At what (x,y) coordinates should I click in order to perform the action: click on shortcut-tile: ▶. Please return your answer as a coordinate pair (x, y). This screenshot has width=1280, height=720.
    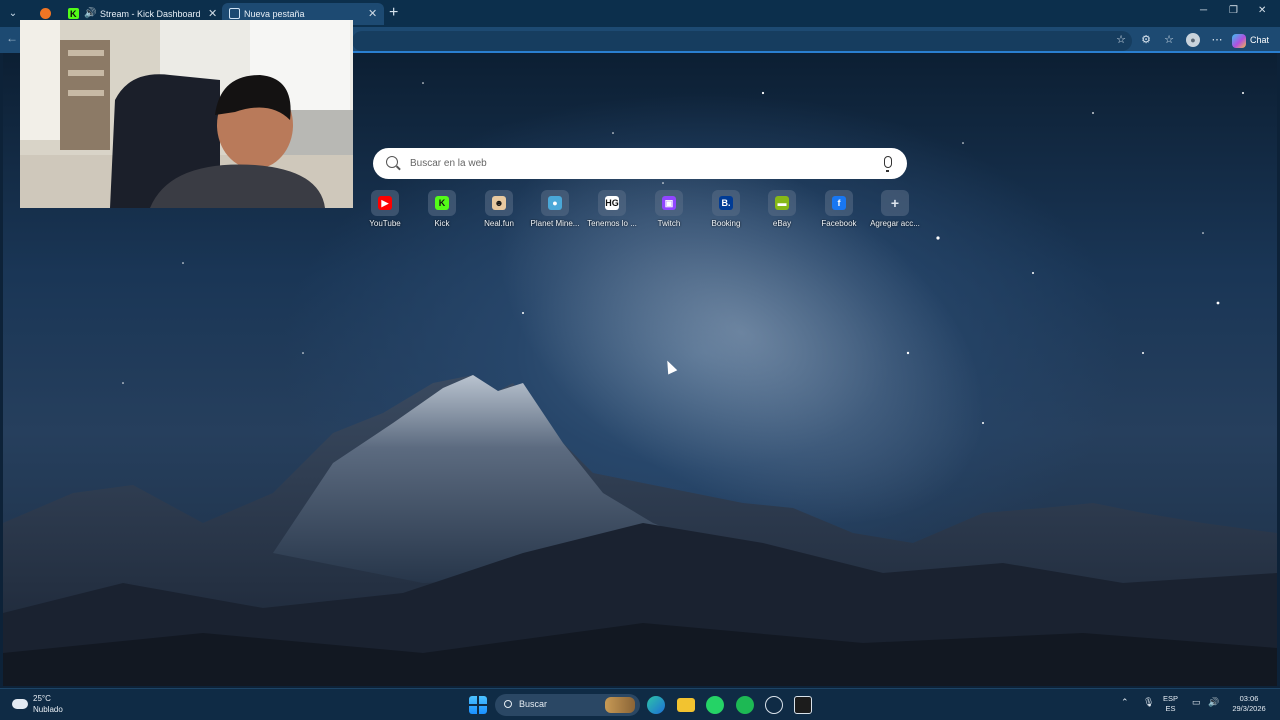
    Looking at the image, I should click on (385, 203).